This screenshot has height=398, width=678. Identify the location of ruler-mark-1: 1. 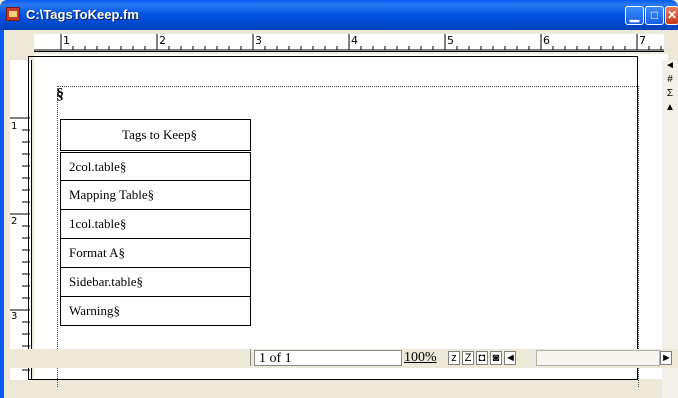
(66, 40).